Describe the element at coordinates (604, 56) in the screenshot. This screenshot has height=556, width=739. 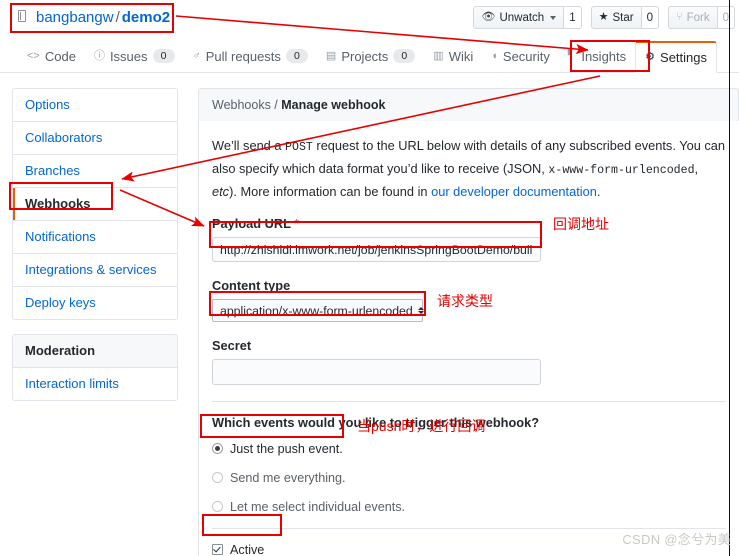
I see `tab-insights-label: Insights` at that location.